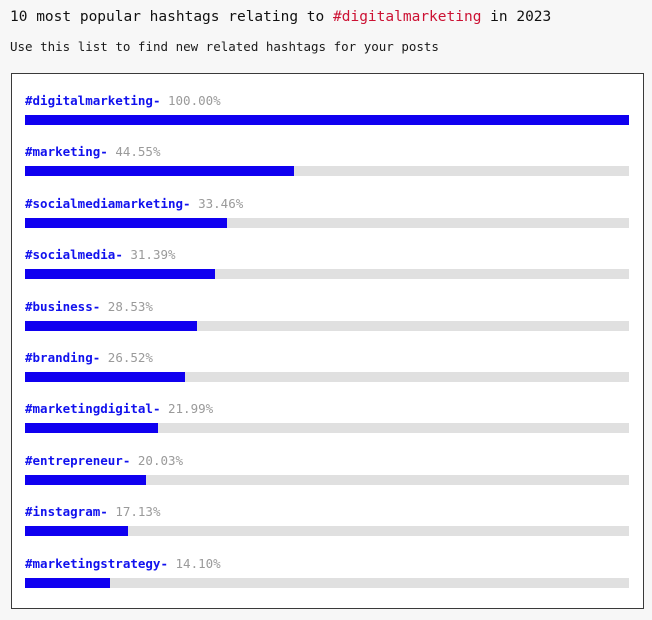 The image size is (652, 620). Describe the element at coordinates (327, 576) in the screenshot. I see `hashtag-row: #marketingstrategy- 14.10%` at that location.